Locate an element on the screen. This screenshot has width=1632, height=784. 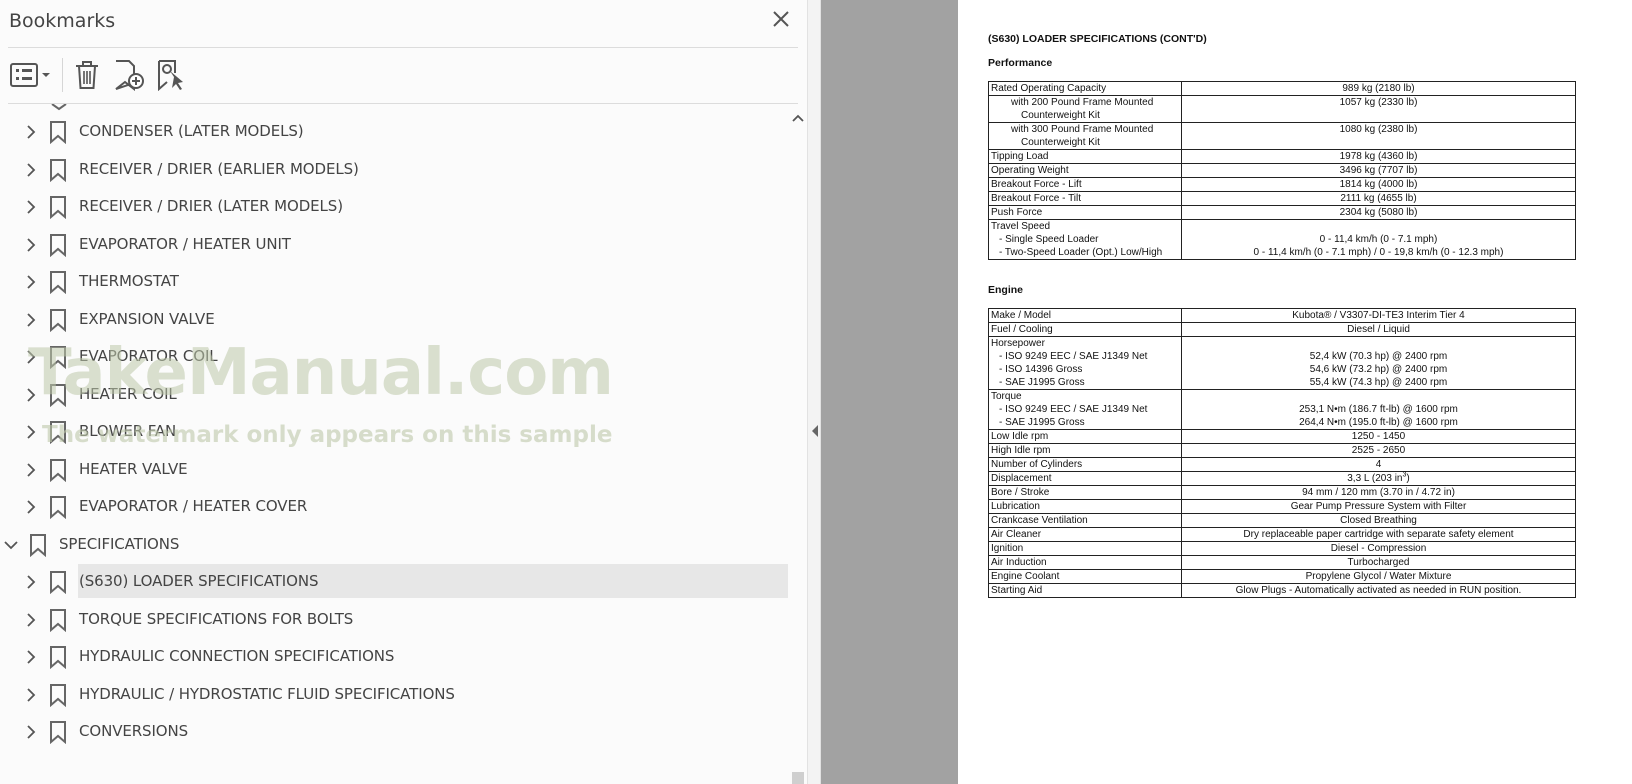
bookmark-item: RECEIVER / DRIER (EARLIER MODELS) is located at coordinates (395, 169).